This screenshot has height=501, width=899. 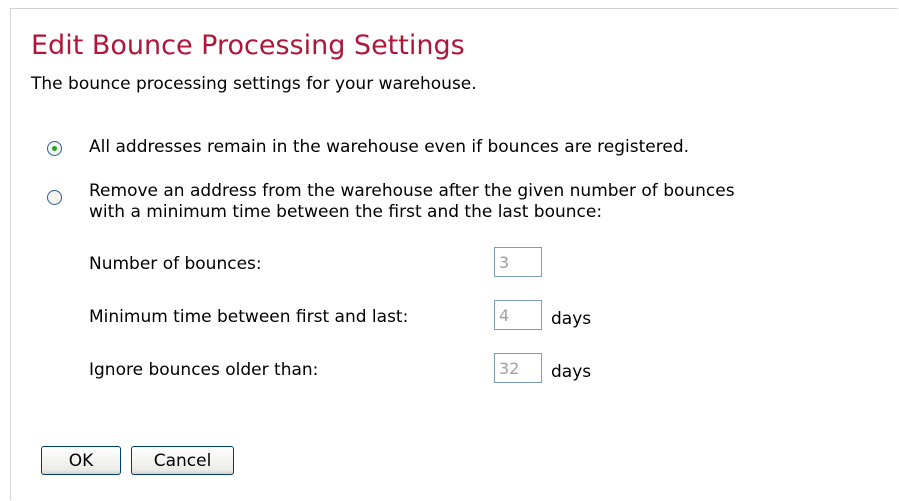 What do you see at coordinates (249, 317) in the screenshot?
I see `minimum-time-label: Minimum time between first and last:` at bounding box center [249, 317].